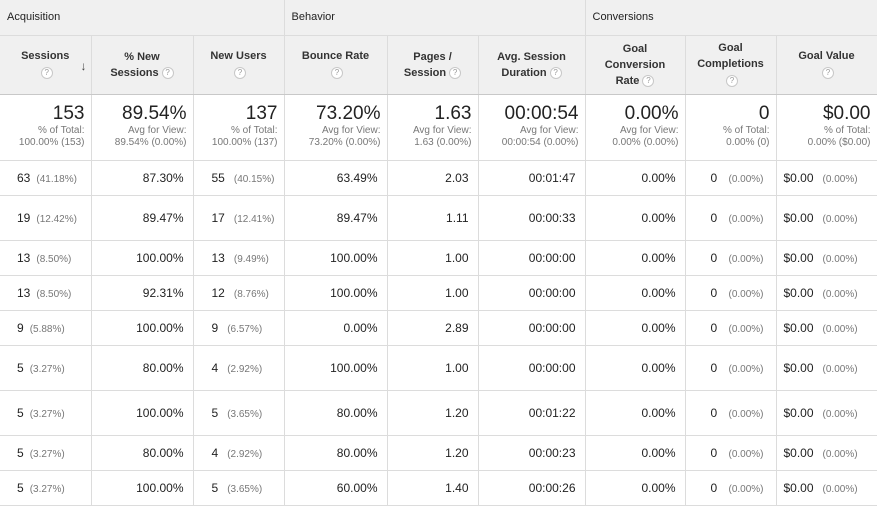 This screenshot has height=511, width=877. I want to click on col-pages-session: Pages / Session?, so click(433, 65).